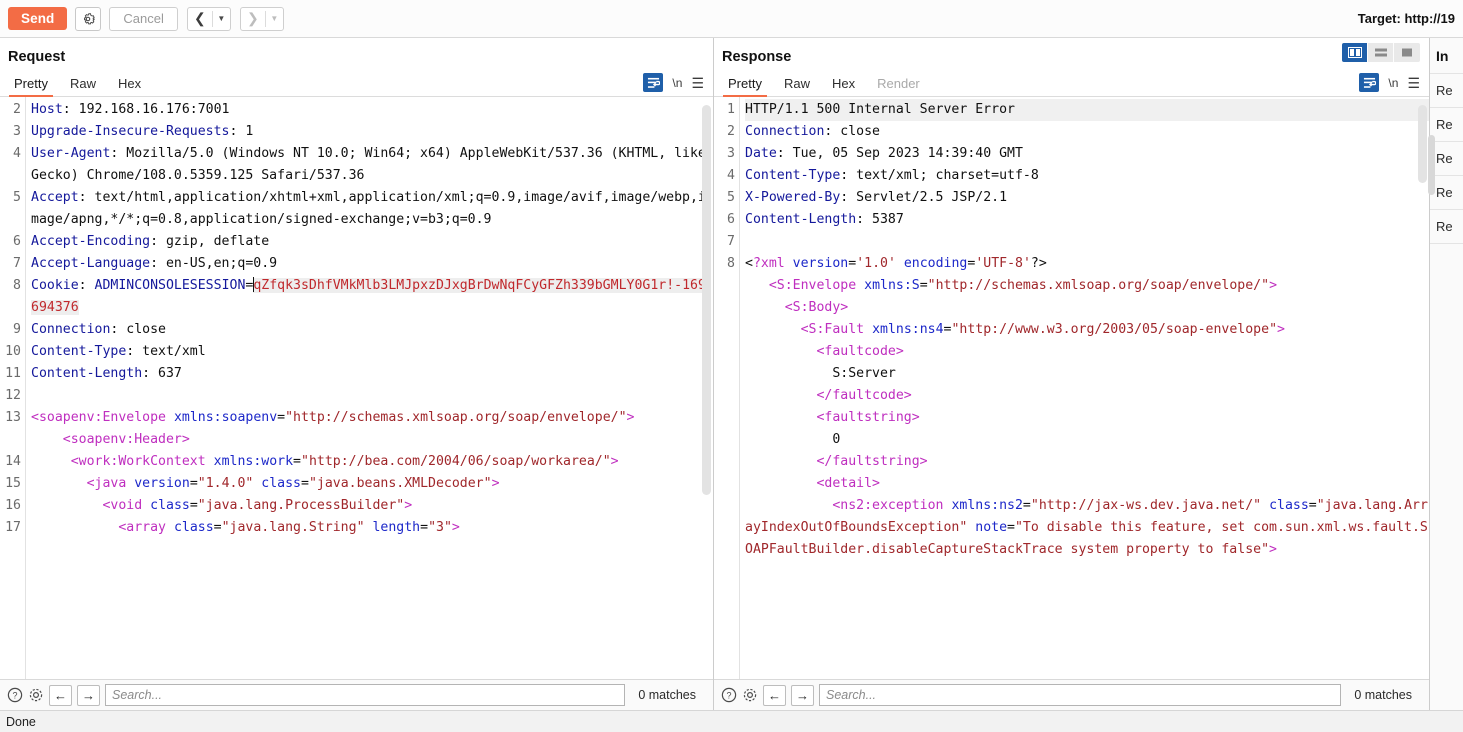  I want to click on request-scrollbar, so click(706, 300).